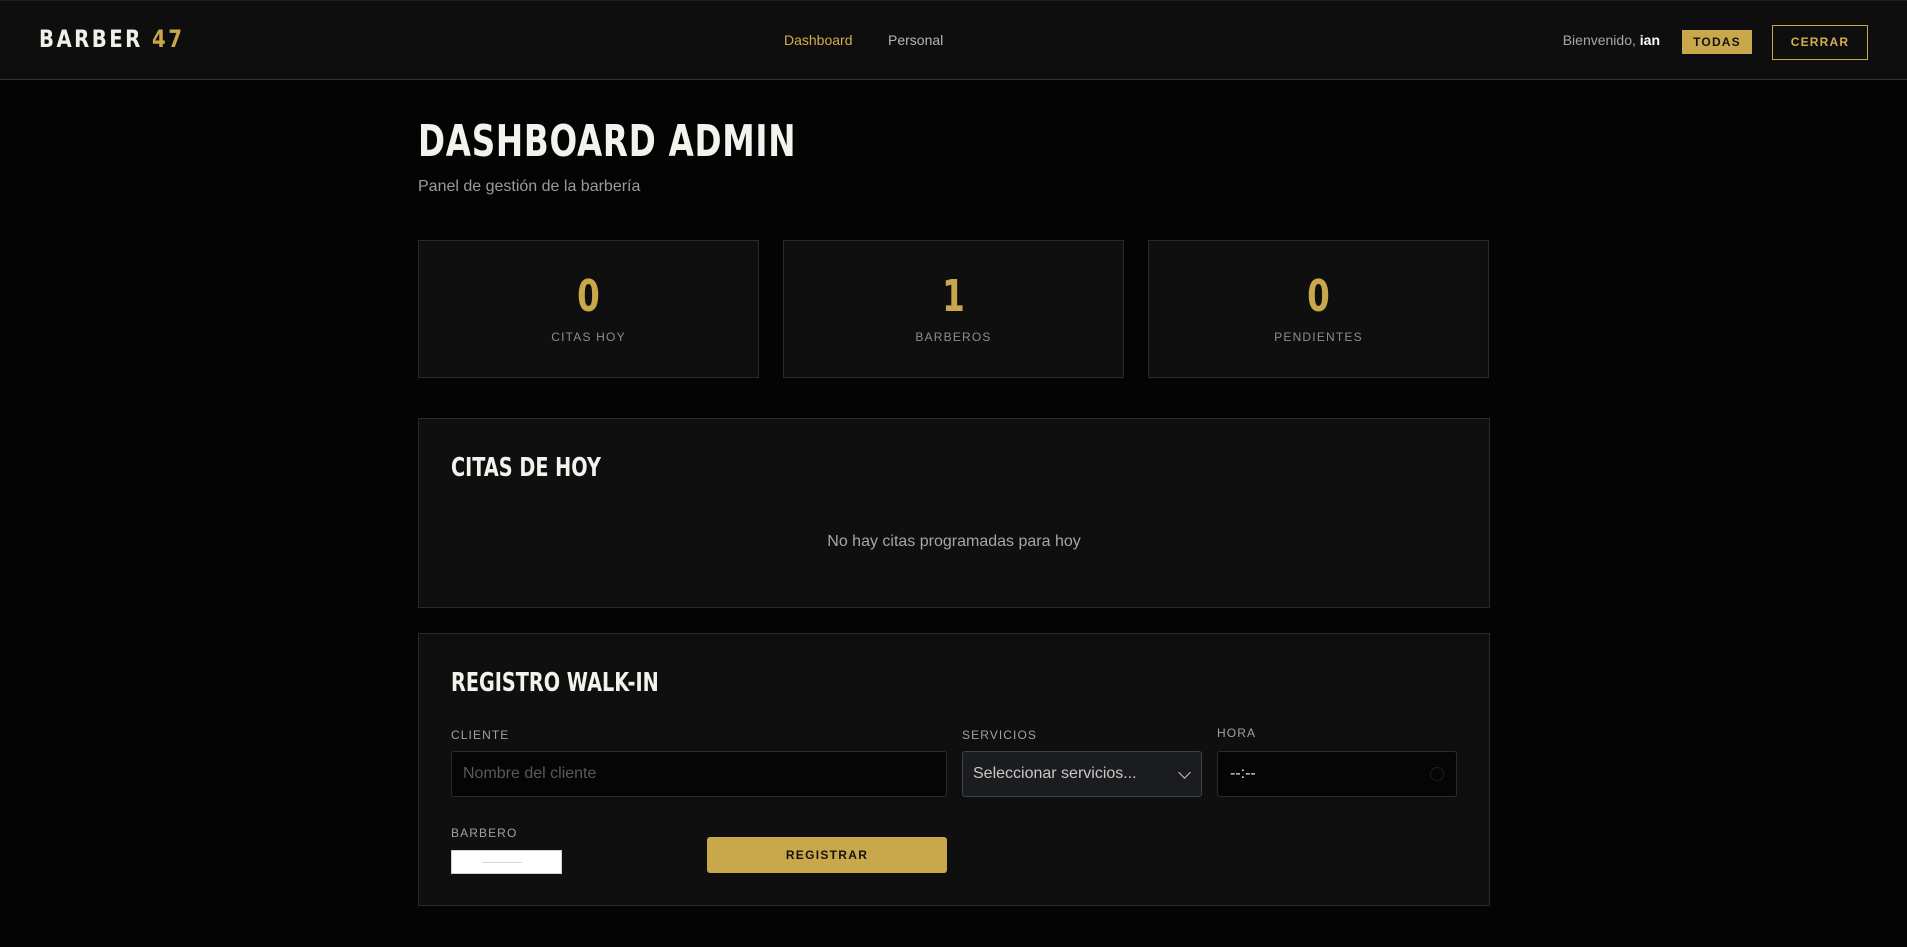 This screenshot has width=1907, height=947. I want to click on logout-button: CERRAR, so click(1820, 42).